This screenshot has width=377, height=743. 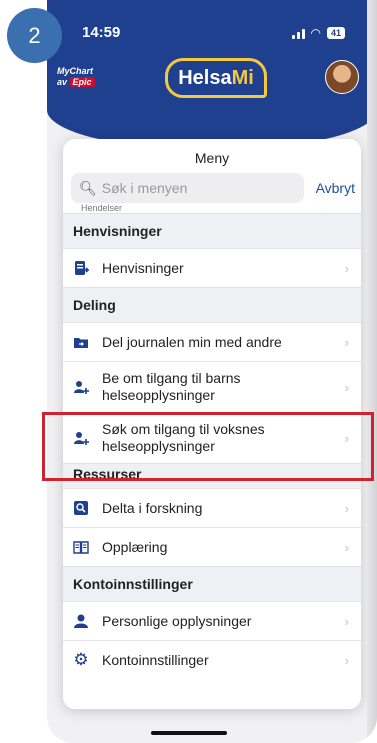 I want to click on menu-item-henvisninger: Henvisninger ›, so click(x=212, y=267).